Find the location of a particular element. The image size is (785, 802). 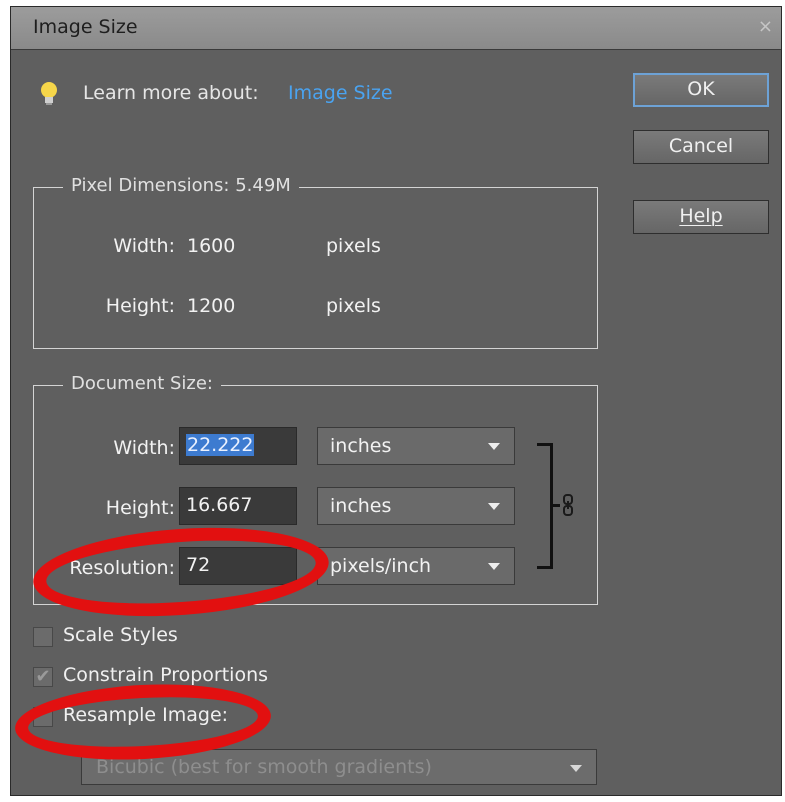

doc-width-input: 22.222 is located at coordinates (238, 446).